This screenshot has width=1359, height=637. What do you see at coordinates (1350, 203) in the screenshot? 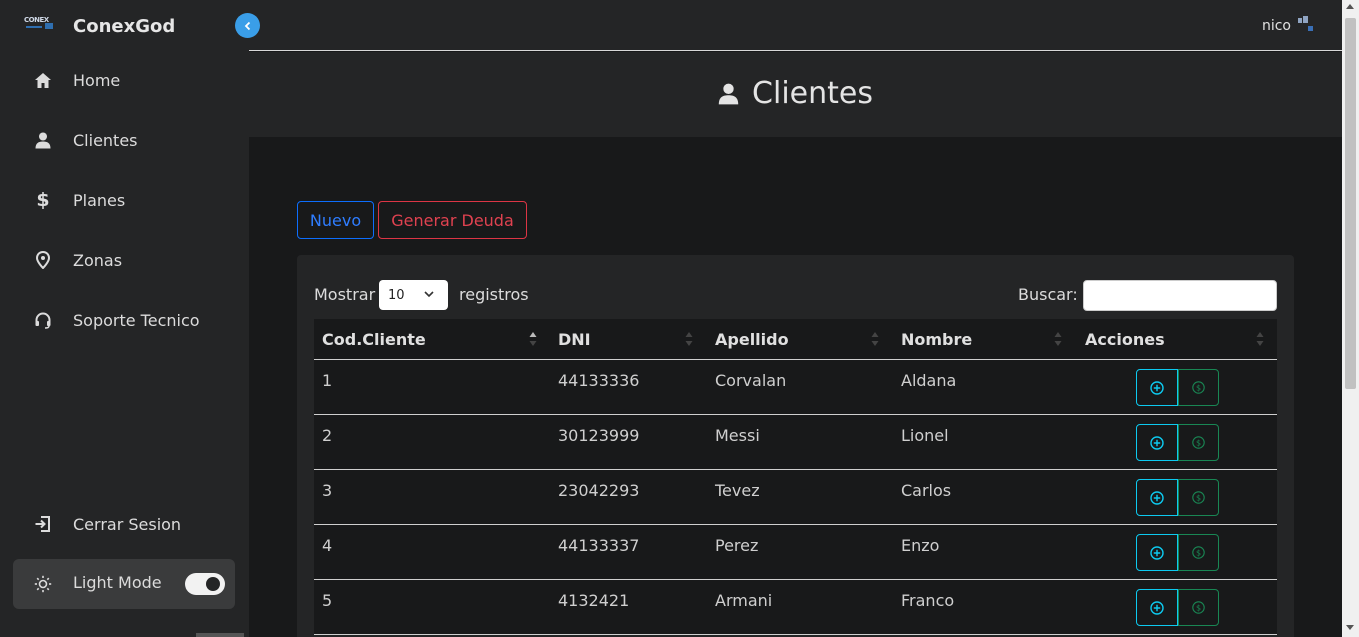
I see `scrollbar-thumb` at bounding box center [1350, 203].